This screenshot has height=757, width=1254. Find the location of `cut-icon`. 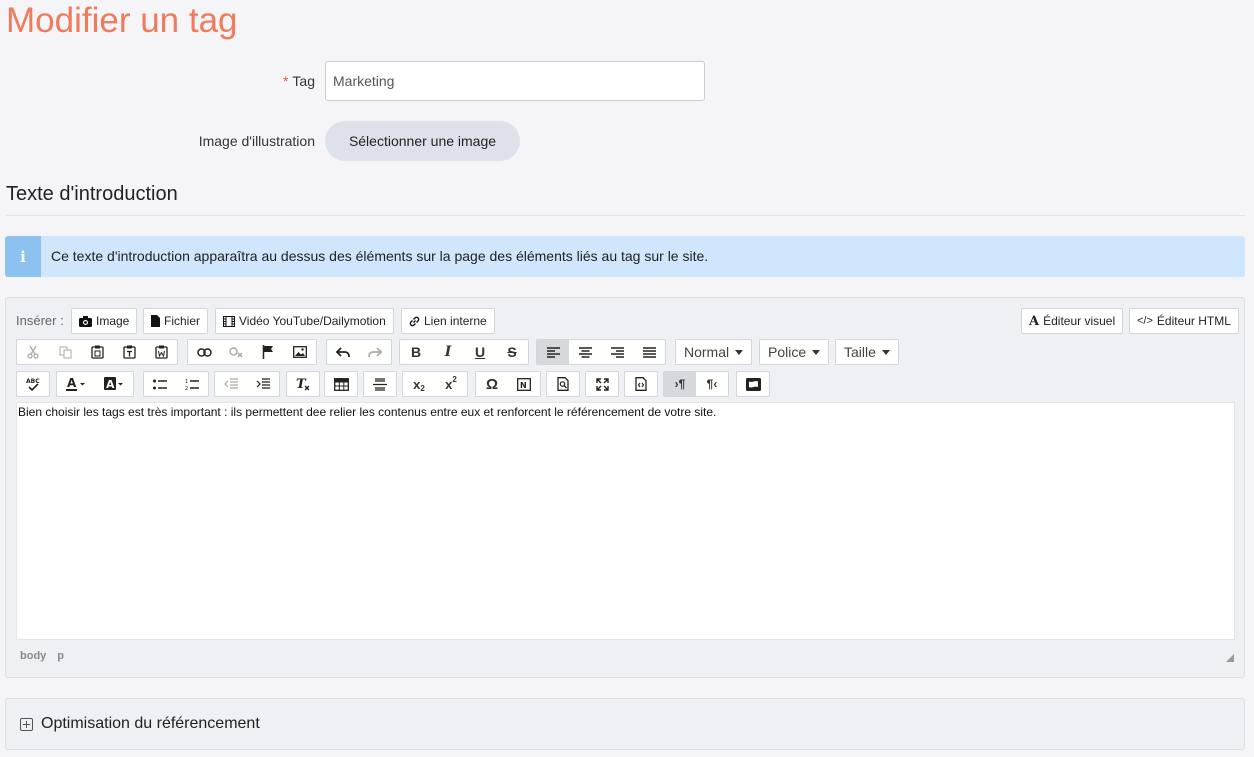

cut-icon is located at coordinates (33, 352).